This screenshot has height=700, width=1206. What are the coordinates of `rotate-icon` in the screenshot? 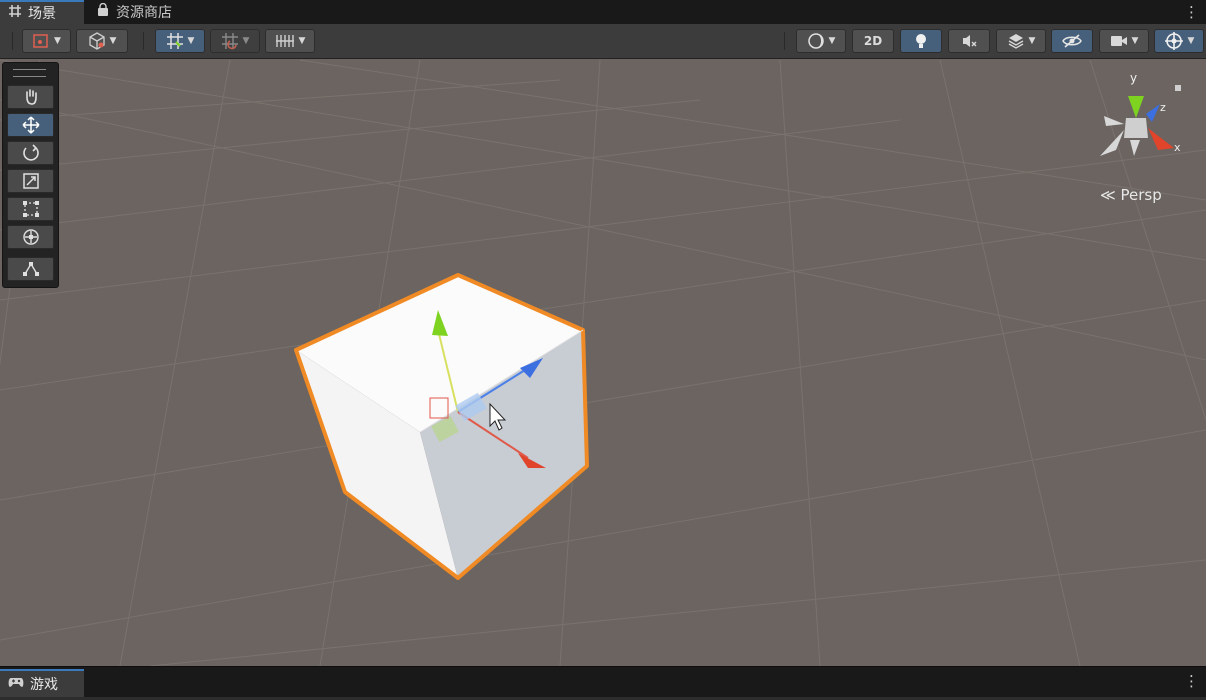 It's located at (30, 152).